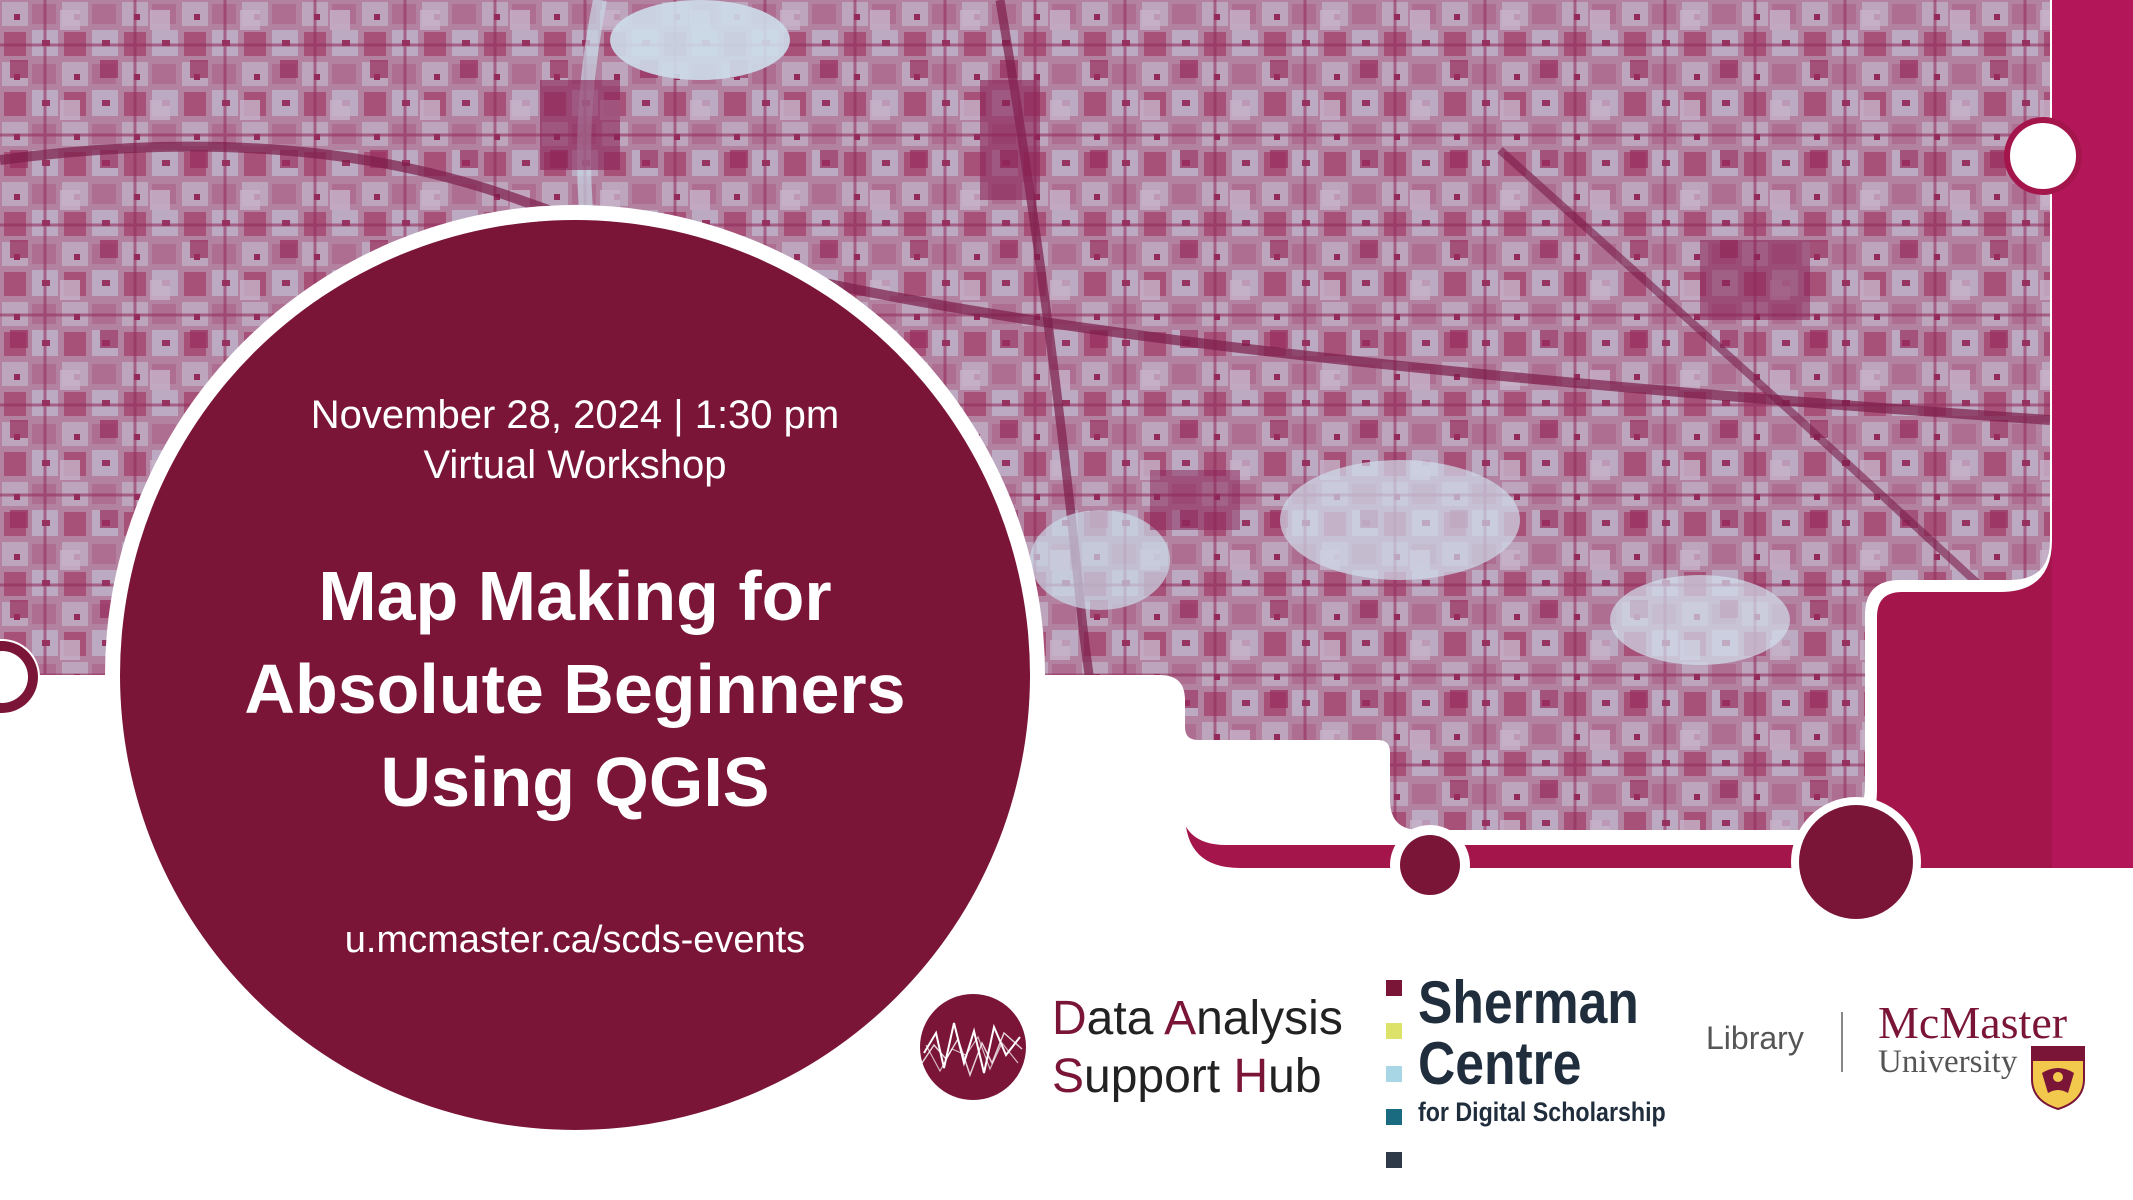 Image resolution: width=2133 pixels, height=1200 pixels. I want to click on sherman-line-1: Sherman, so click(1528, 1002).